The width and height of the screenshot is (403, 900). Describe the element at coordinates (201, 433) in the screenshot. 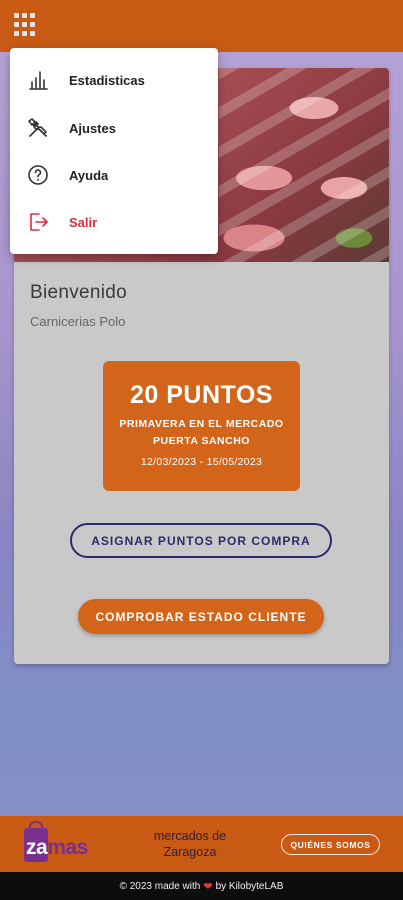

I see `promo-name: PRIMAVERA EN EL MERCADO PUERTA SANCHO` at that location.